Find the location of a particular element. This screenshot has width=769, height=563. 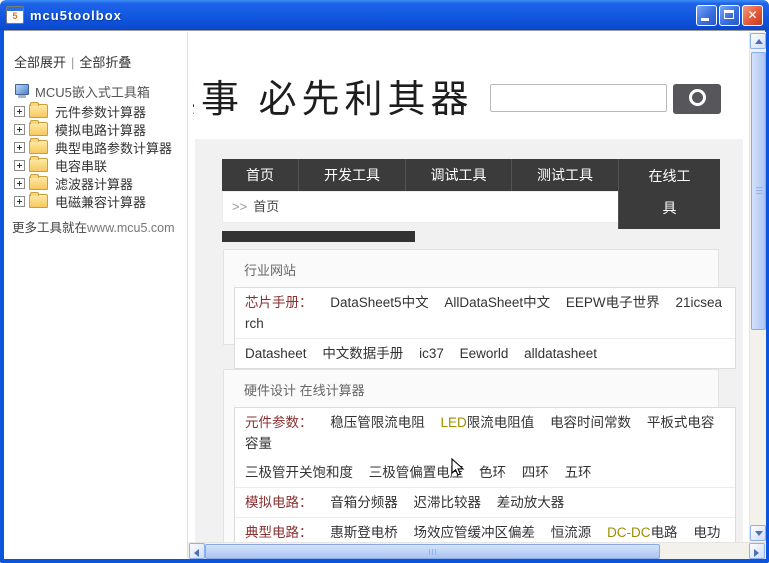

link-row-component-params: 元件参数： 稳压管限流电阻 LED限流电阻值 电容时间常数 平板式电容容量 is located at coordinates (485, 433).